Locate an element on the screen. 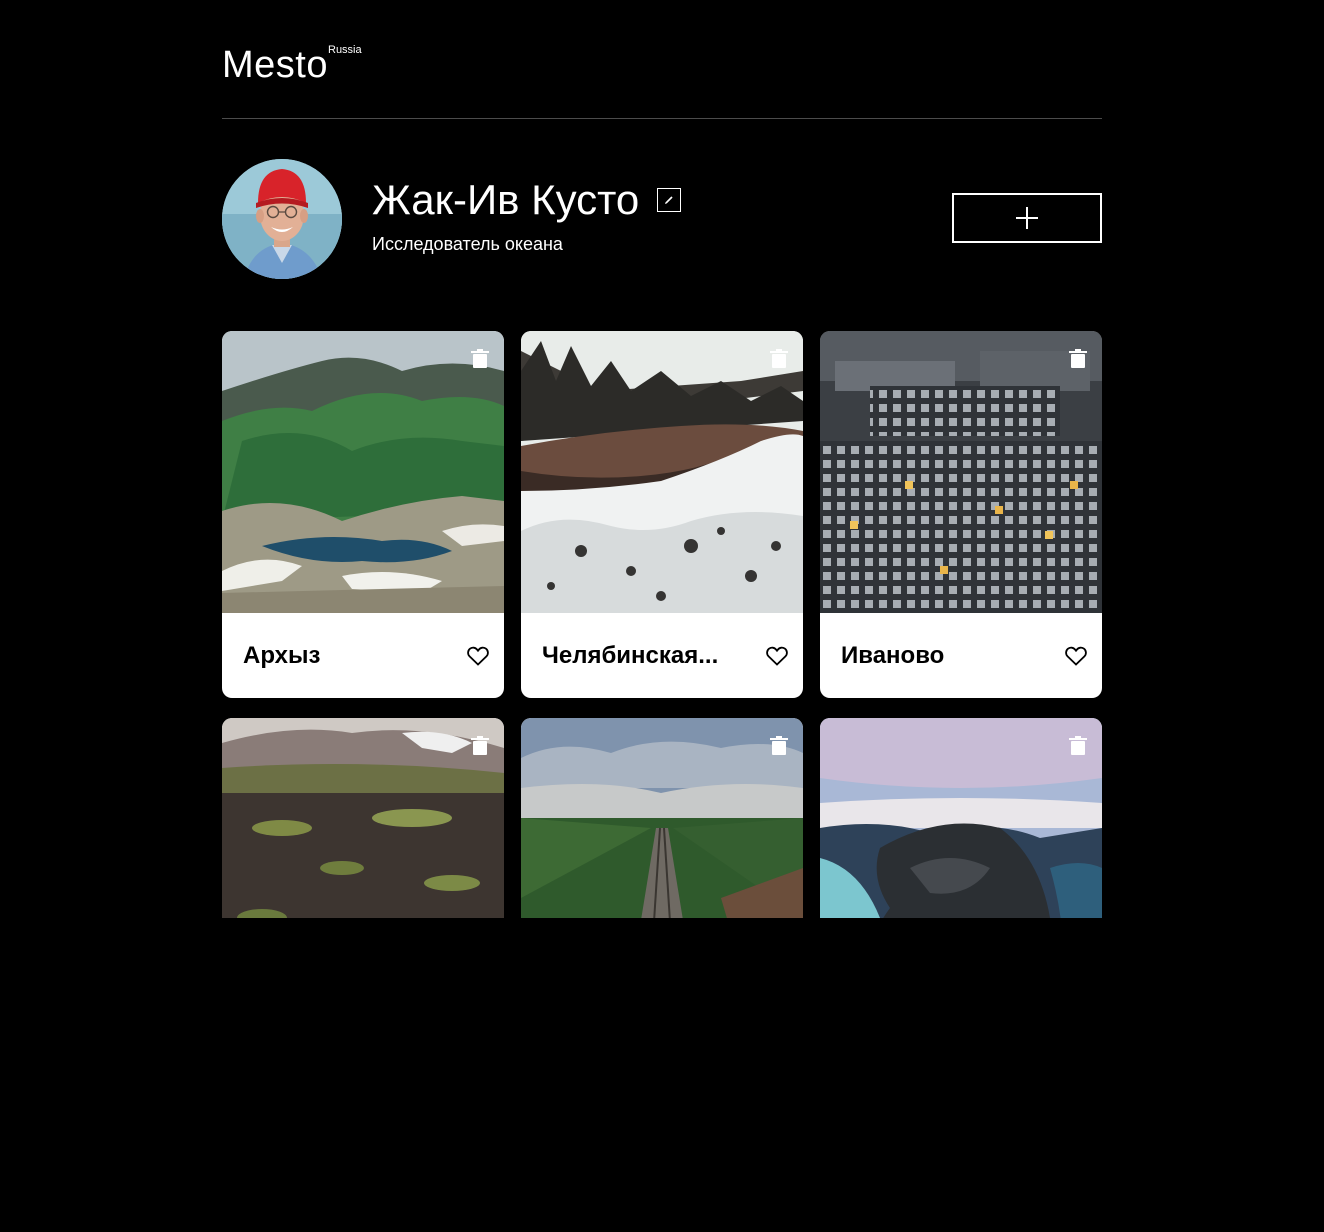 The width and height of the screenshot is (1324, 1232). edit-profile-button is located at coordinates (669, 200).